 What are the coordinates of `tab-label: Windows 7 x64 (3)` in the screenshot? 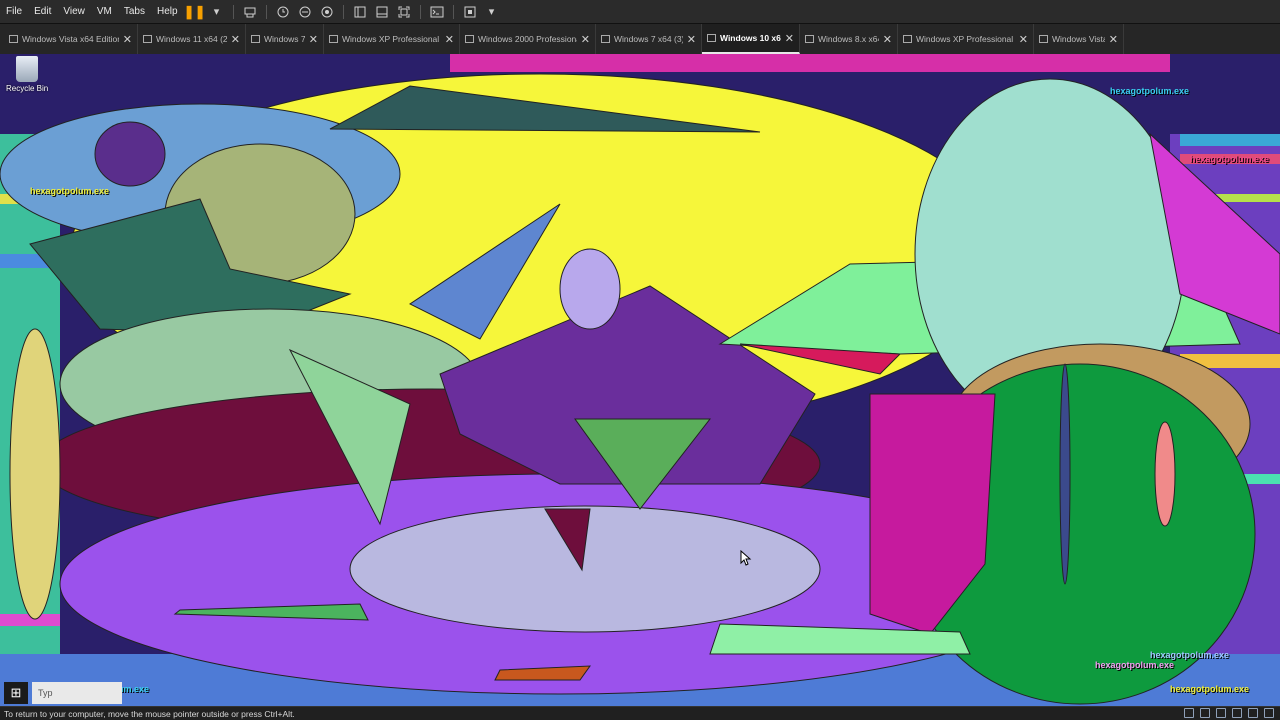 It's located at (648, 39).